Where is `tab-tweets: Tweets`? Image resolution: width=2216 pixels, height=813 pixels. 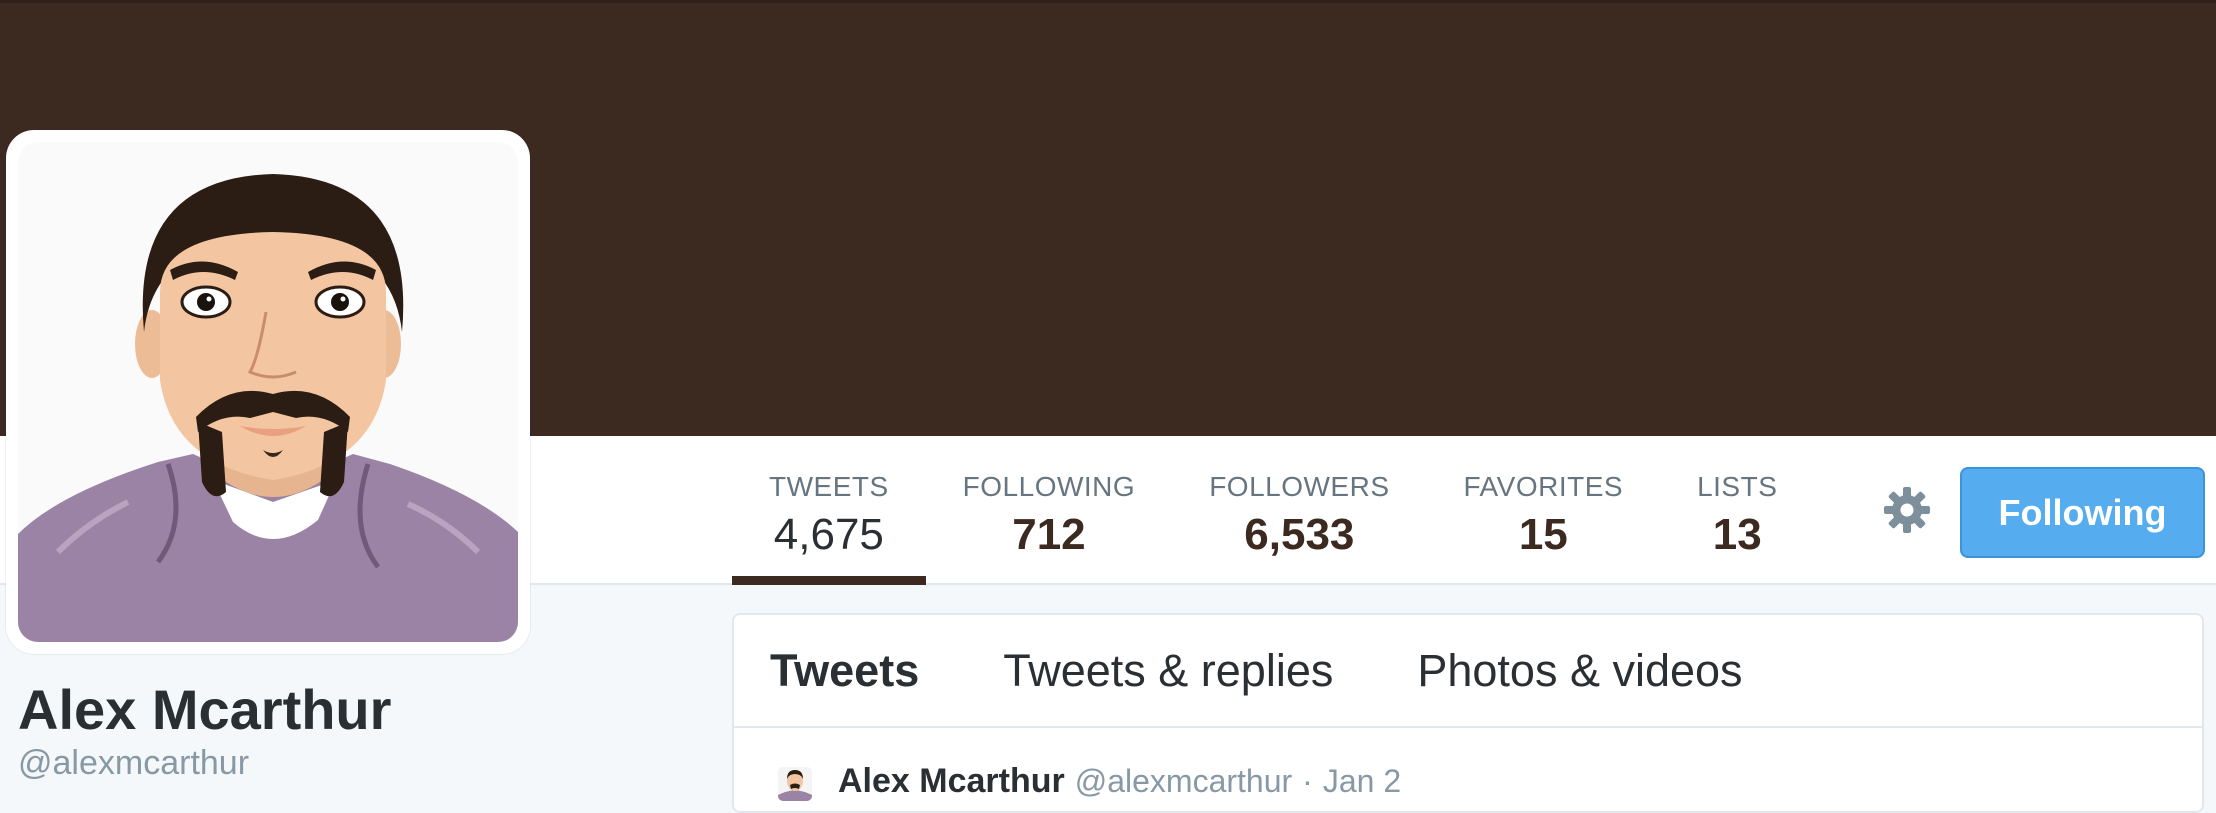 tab-tweets: Tweets is located at coordinates (844, 670).